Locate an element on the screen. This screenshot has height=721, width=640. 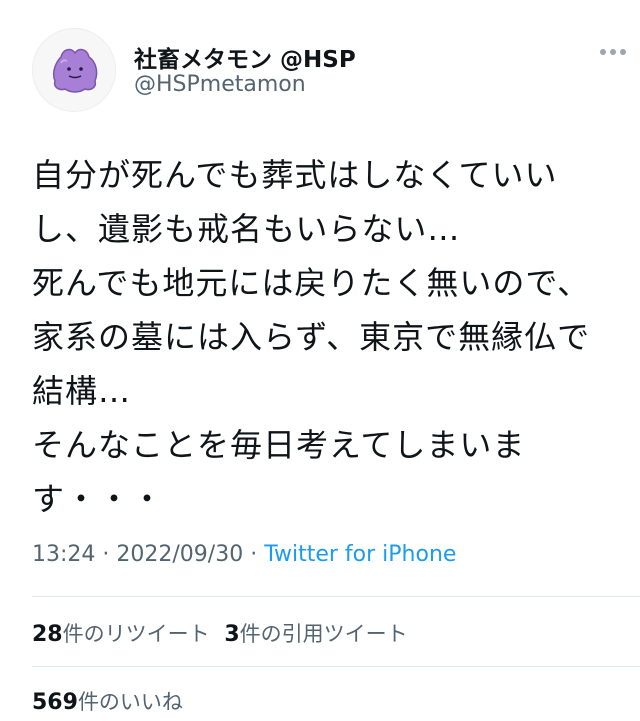
like-stats: 569件のいいね is located at coordinates (107, 701).